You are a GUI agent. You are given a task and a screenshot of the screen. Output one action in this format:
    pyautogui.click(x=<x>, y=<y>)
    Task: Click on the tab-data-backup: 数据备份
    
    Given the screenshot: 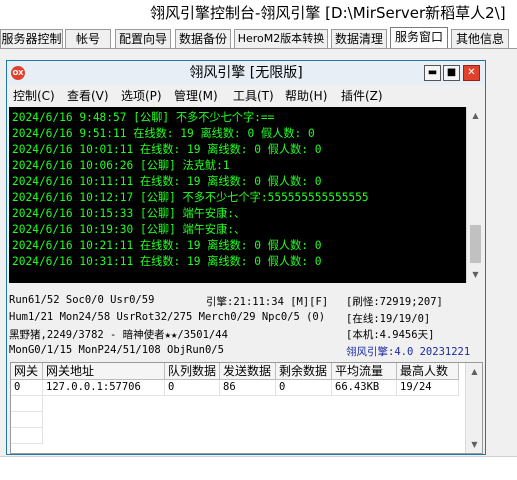 What is the action you would take?
    pyautogui.click(x=203, y=39)
    